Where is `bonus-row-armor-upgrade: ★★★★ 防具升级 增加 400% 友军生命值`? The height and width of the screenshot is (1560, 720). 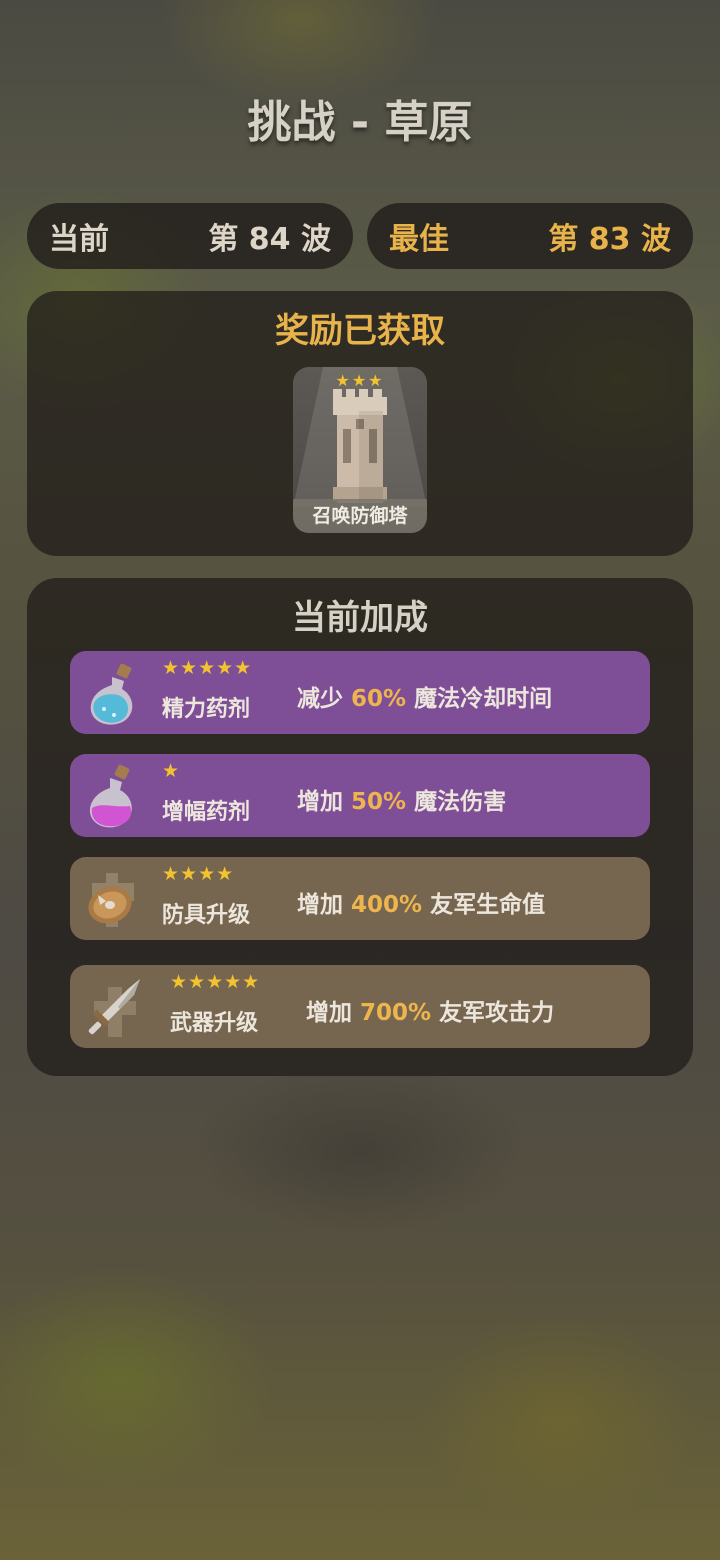
bonus-row-armor-upgrade: ★★★★ 防具升级 增加 400% 友军生命值 is located at coordinates (360, 898).